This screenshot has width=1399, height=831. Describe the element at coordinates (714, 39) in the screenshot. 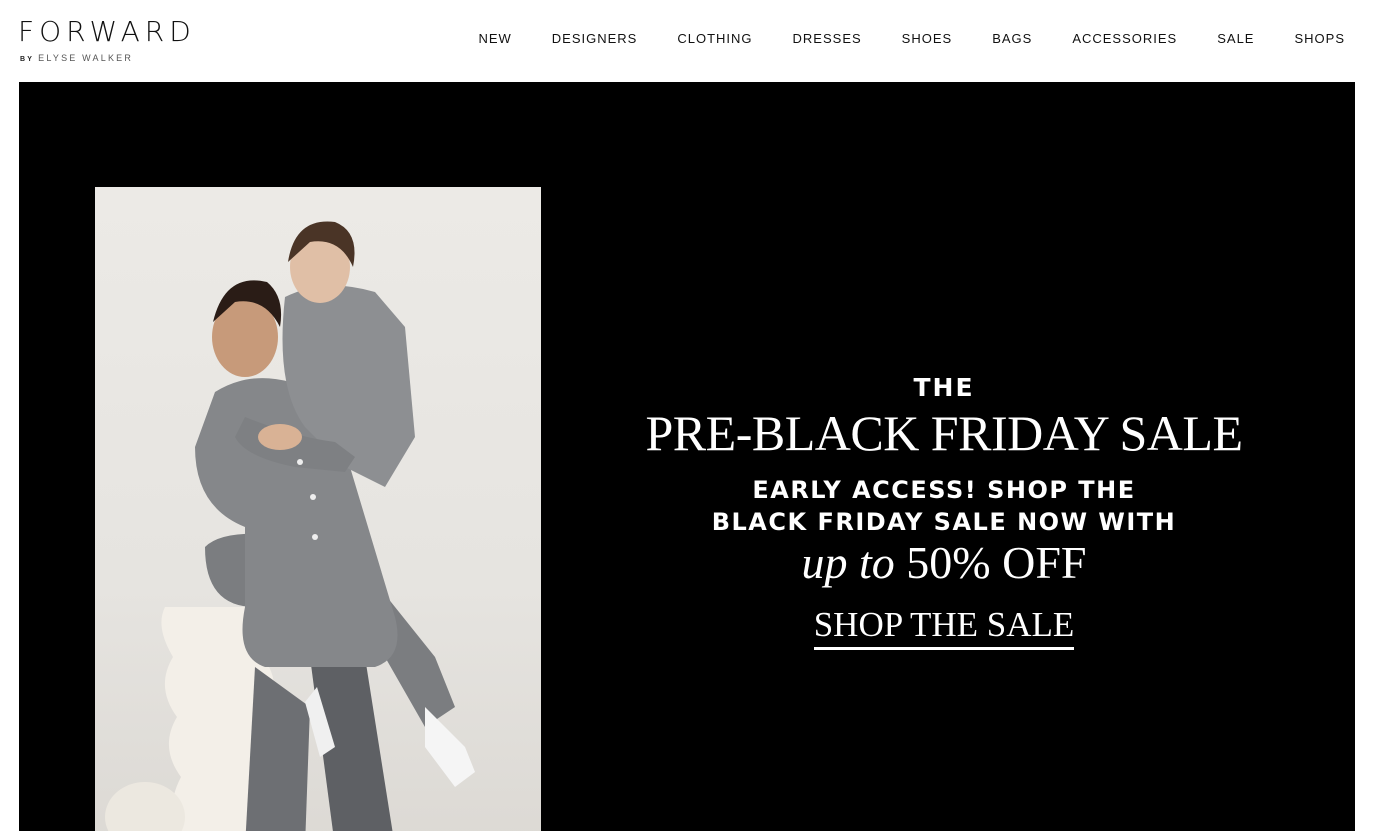

I see `nav-item-clothing: CLOTHING` at that location.